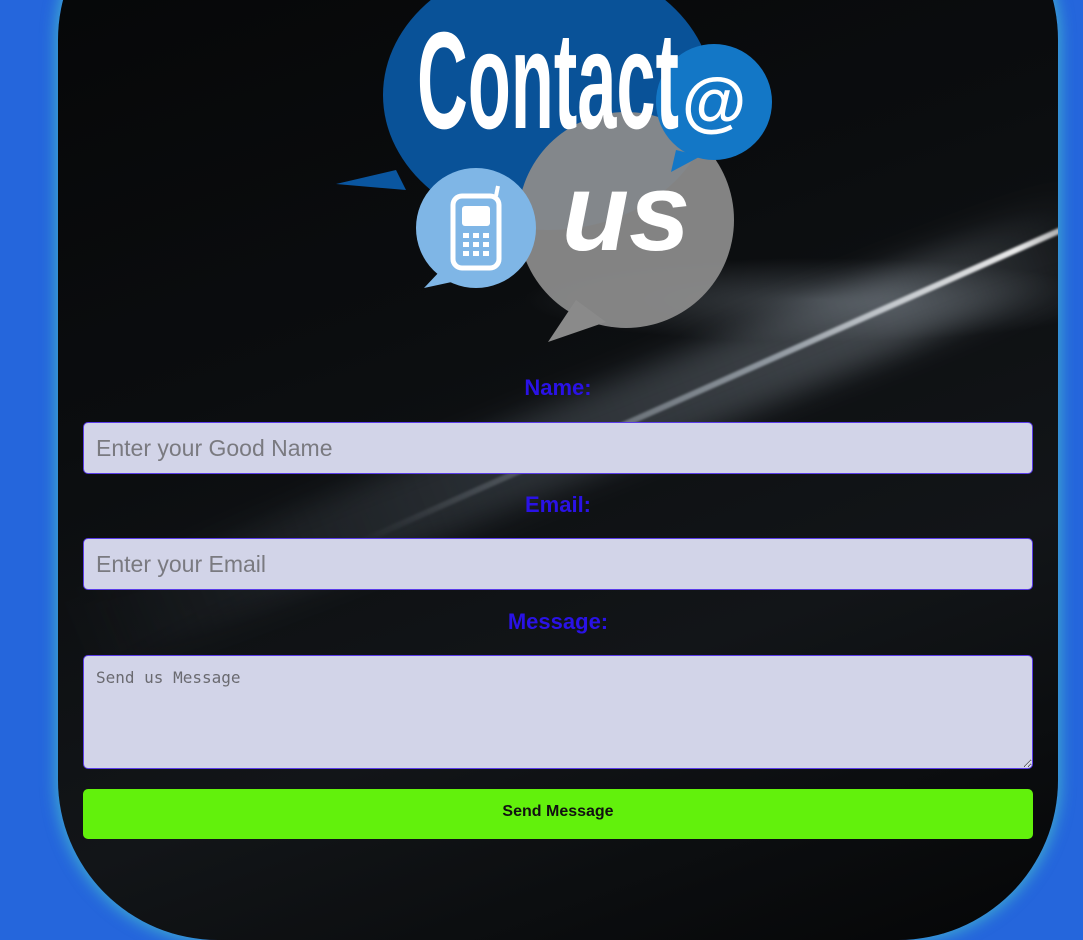 The height and width of the screenshot is (940, 1083). What do you see at coordinates (626, 212) in the screenshot?
I see `logo-word-us: us` at bounding box center [626, 212].